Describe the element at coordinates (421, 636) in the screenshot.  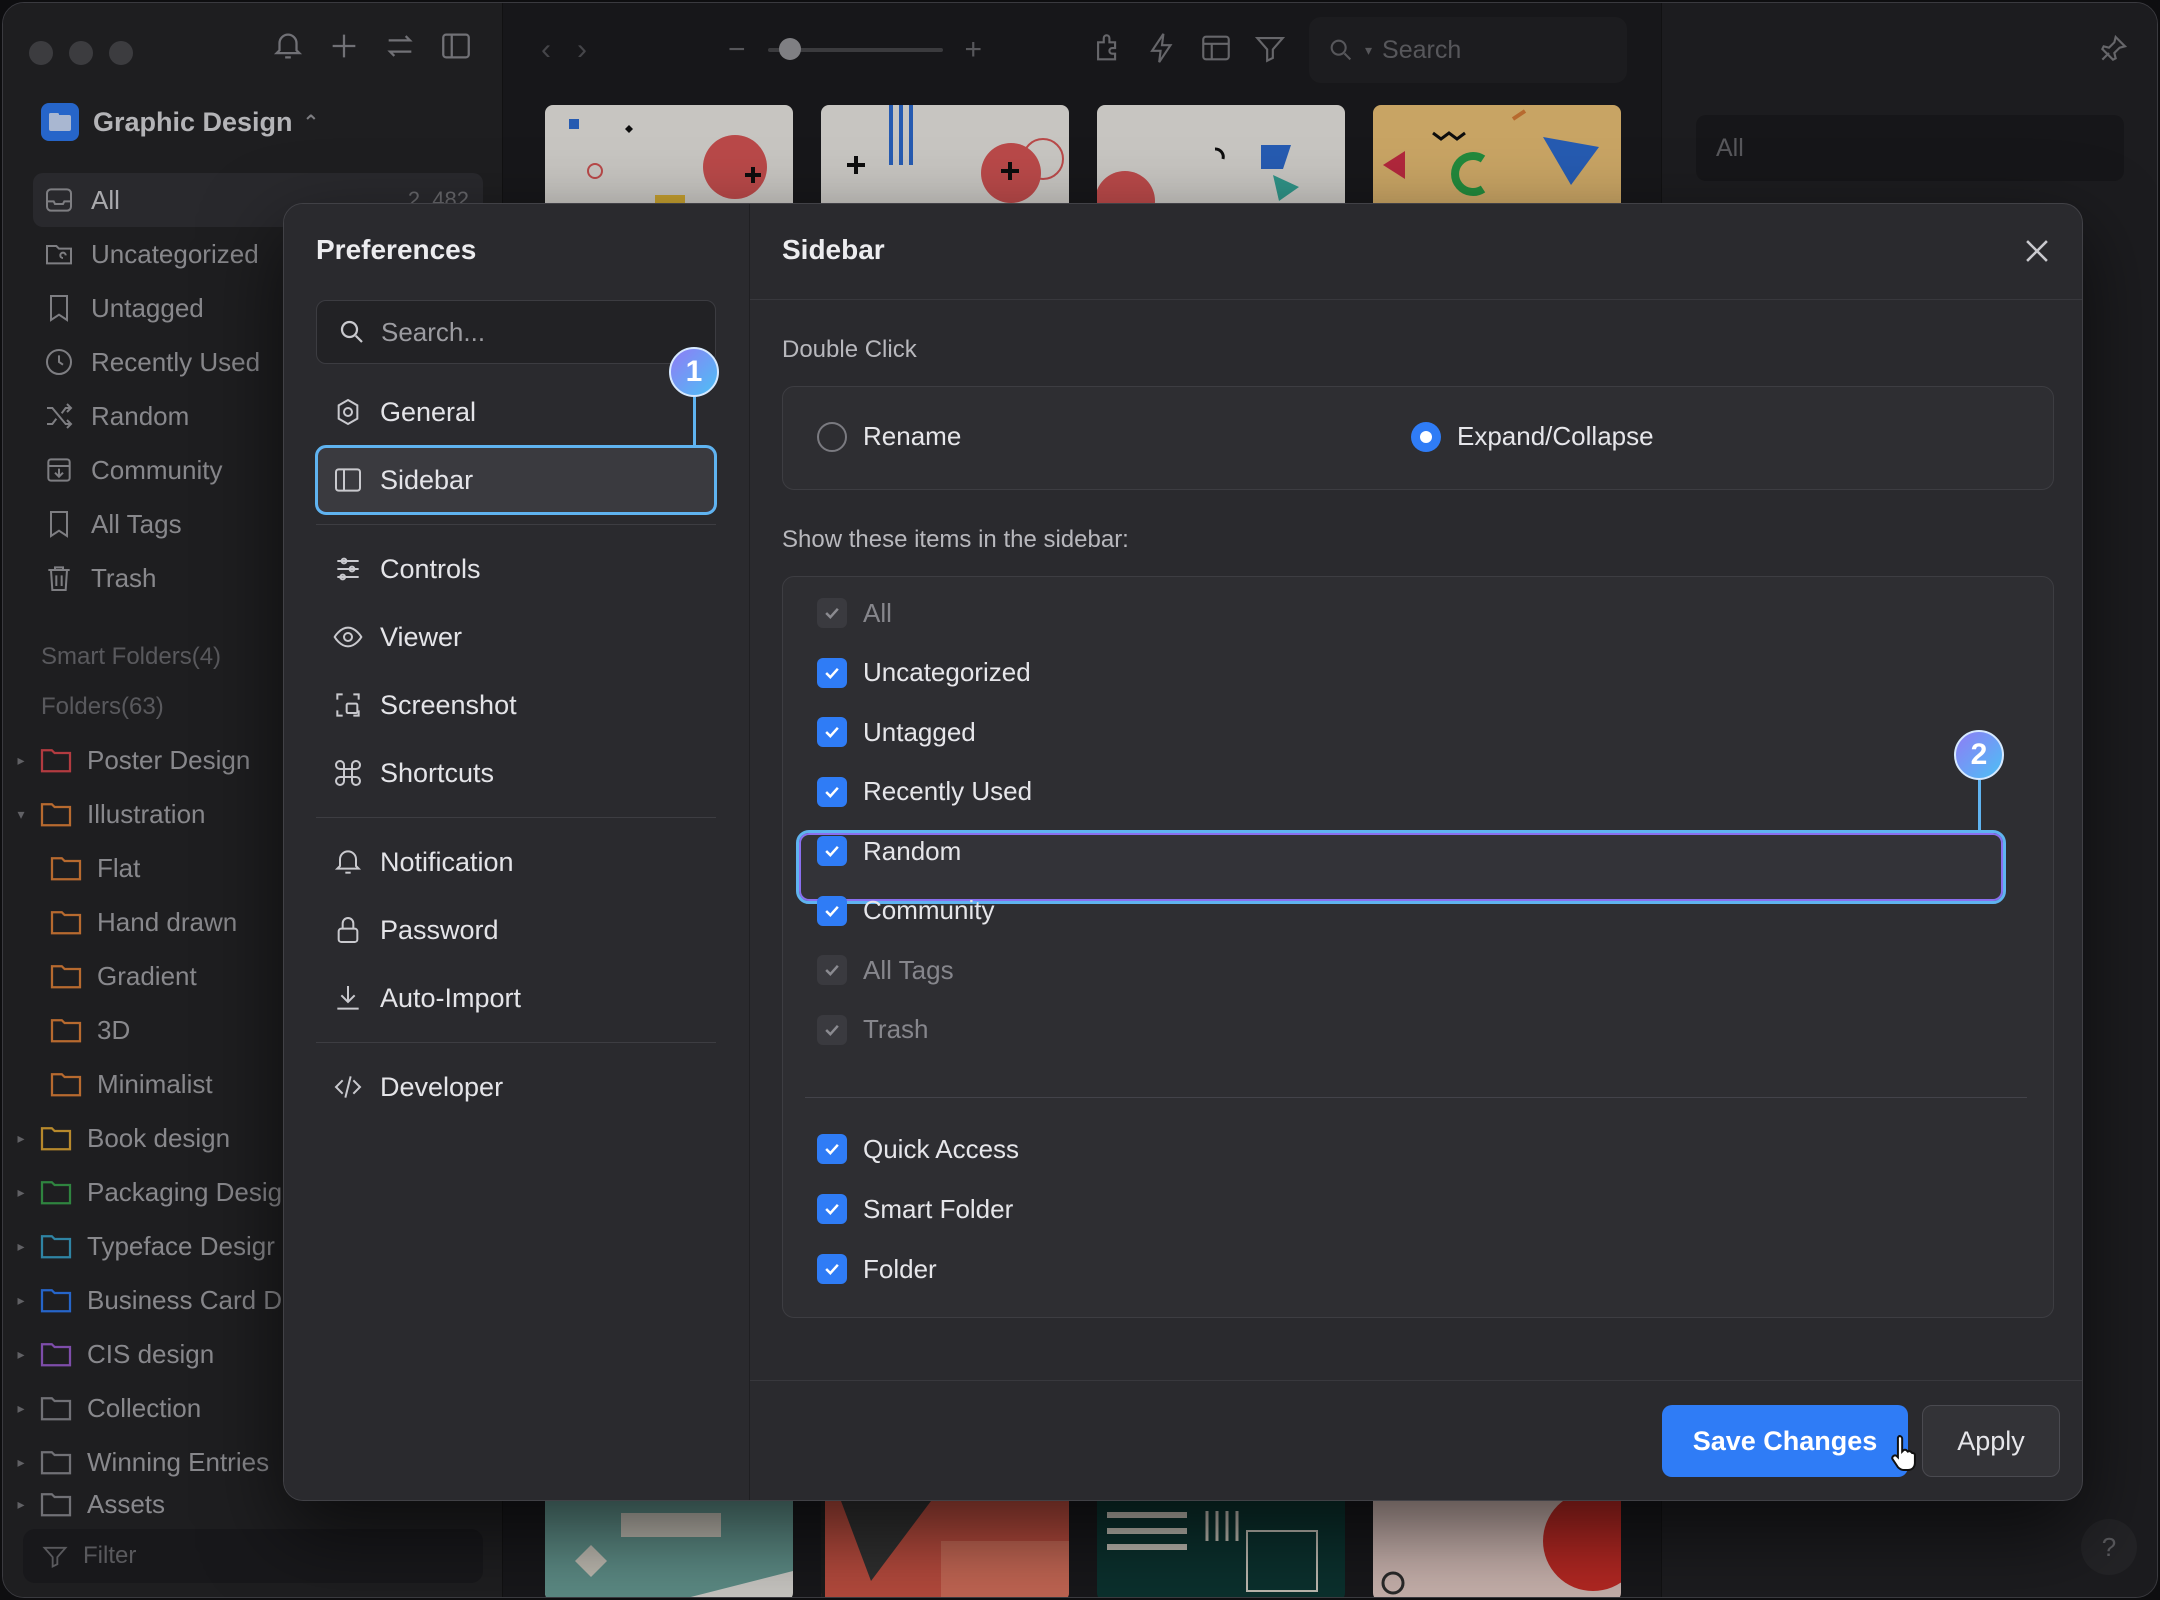
I see `nav-label: Viewer` at that location.